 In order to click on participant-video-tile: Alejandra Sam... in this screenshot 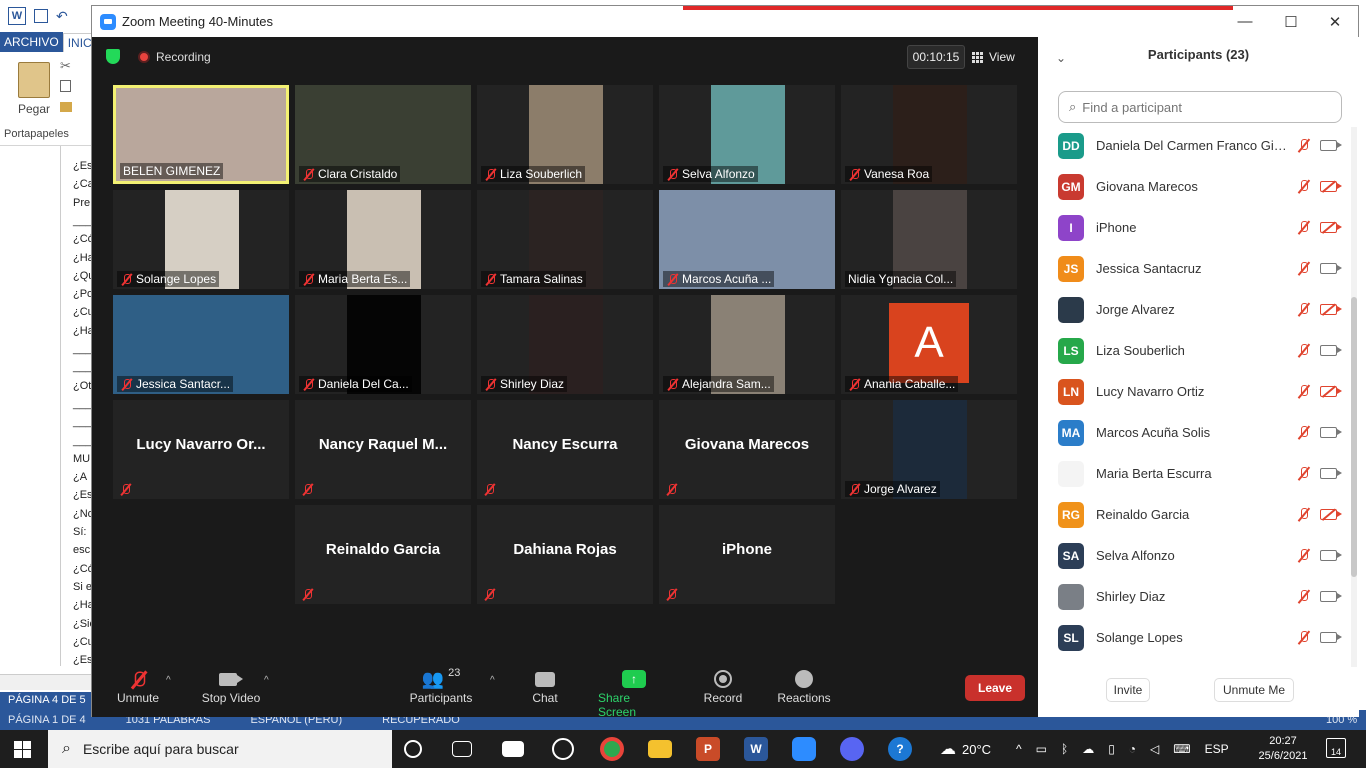, I will do `click(747, 344)`.